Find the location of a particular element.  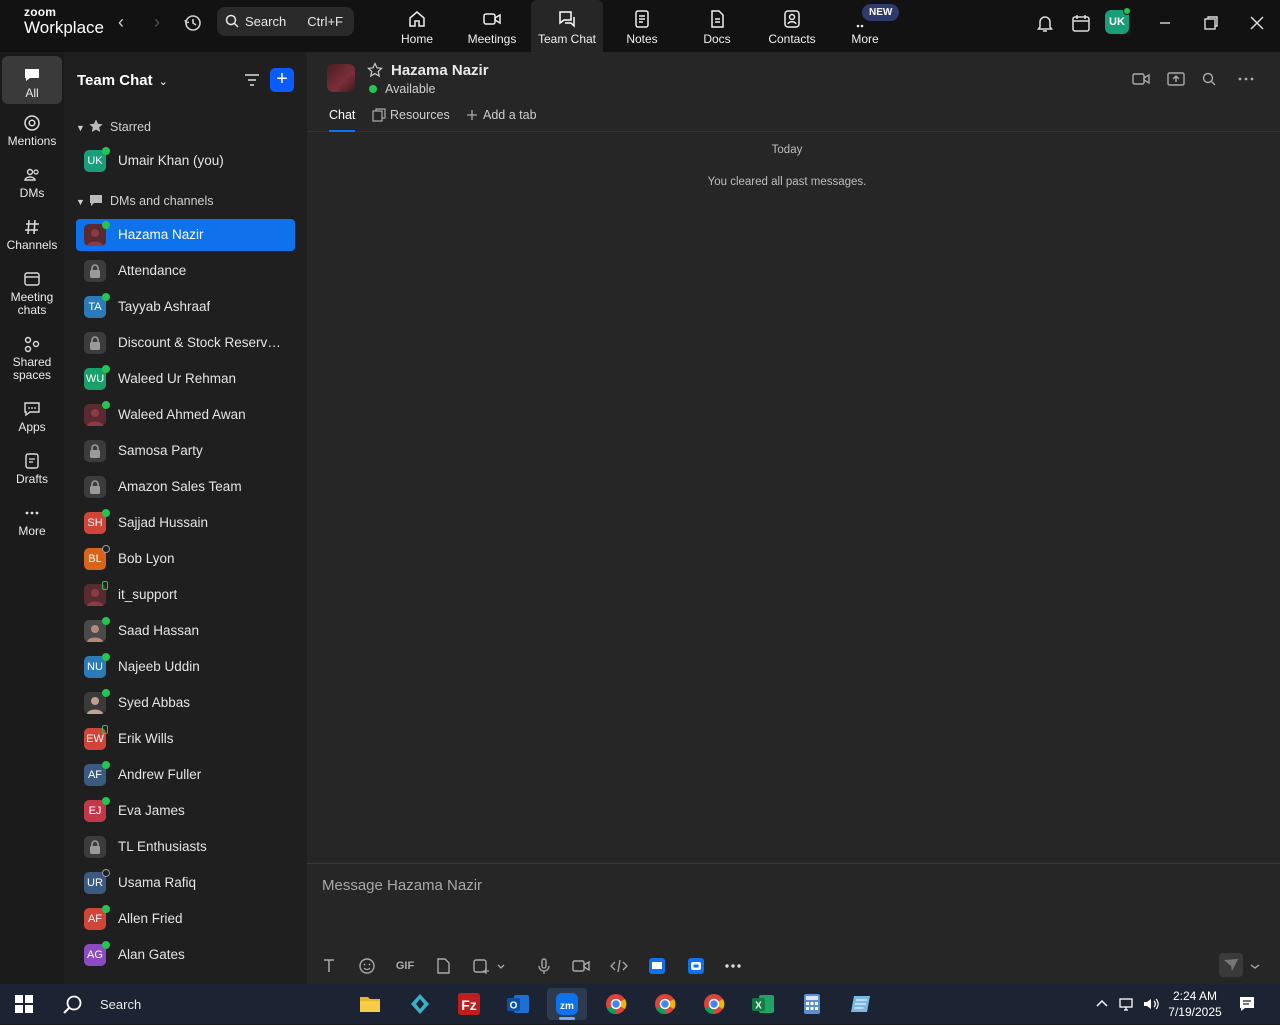

forward-arrow-icon: › is located at coordinates (157, 22).